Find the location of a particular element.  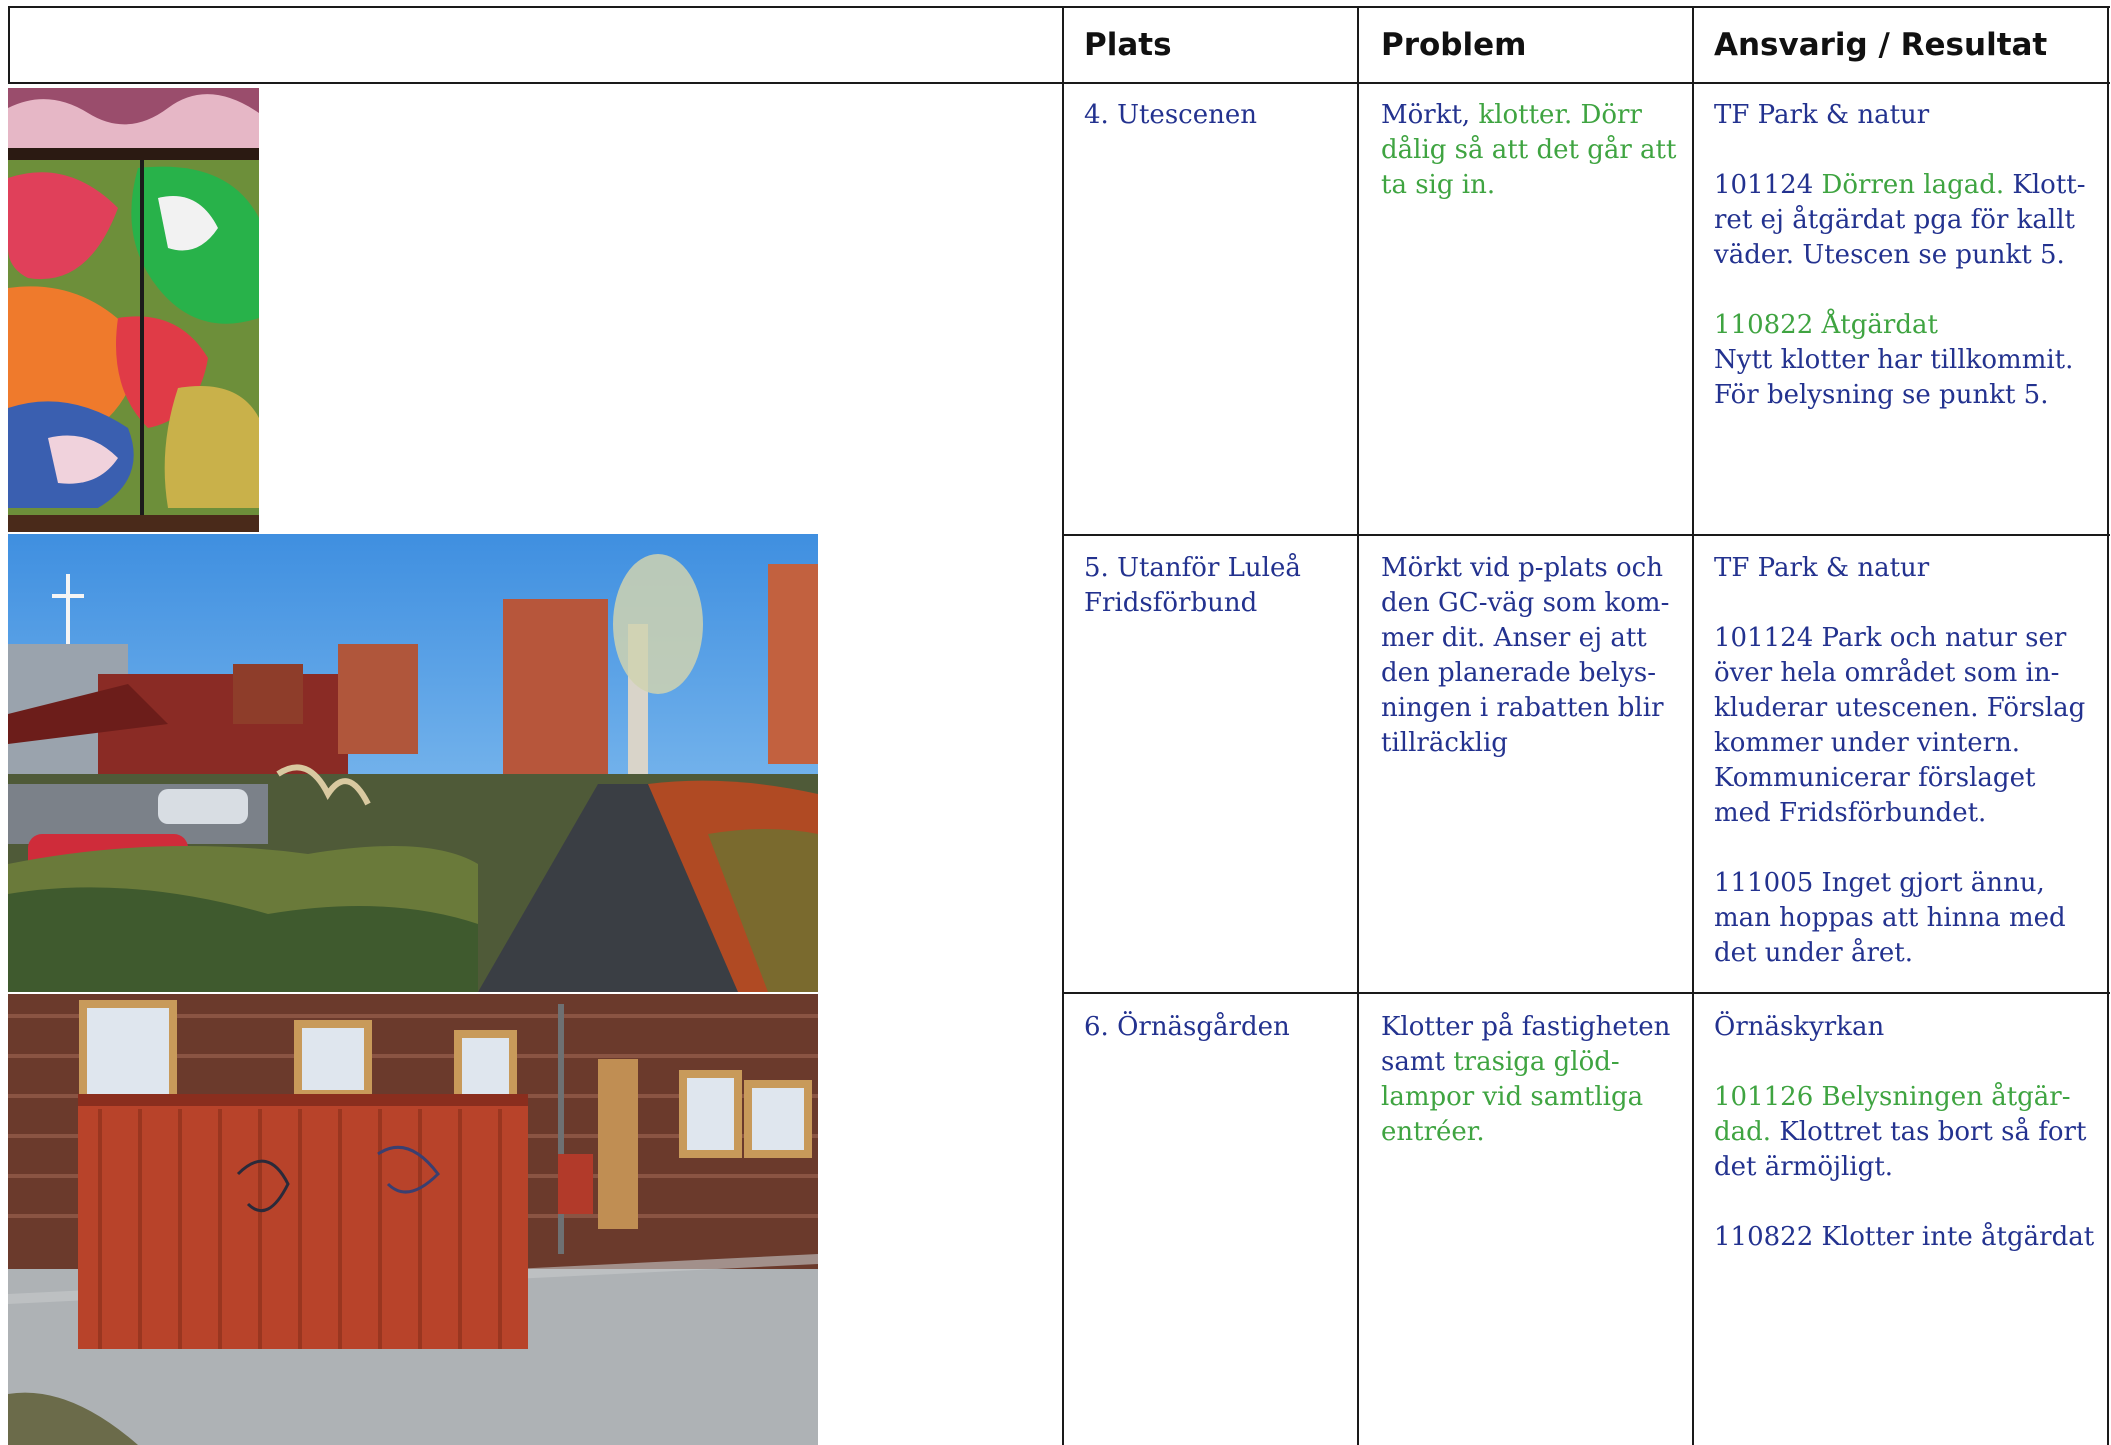

col-divider-problem-ansvarig is located at coordinates (1693, 725).